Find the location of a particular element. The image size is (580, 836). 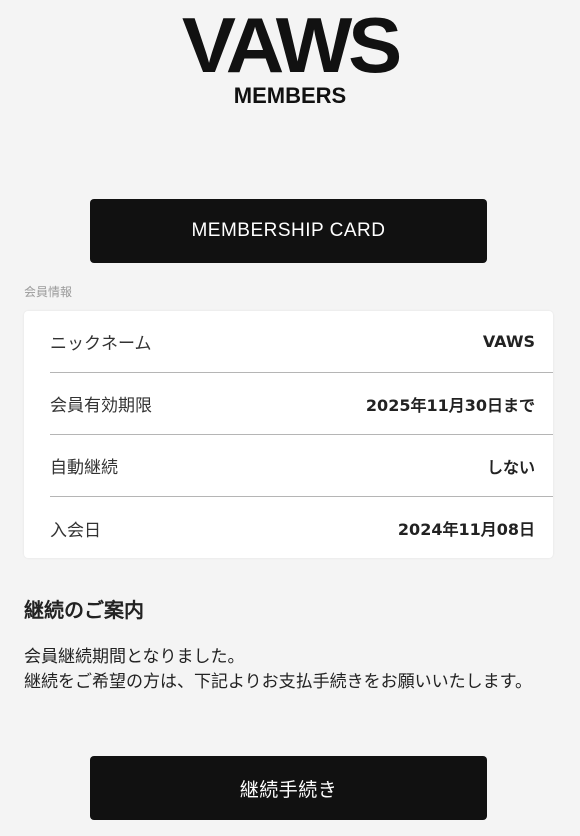

info-value: VAWS is located at coordinates (508, 341).